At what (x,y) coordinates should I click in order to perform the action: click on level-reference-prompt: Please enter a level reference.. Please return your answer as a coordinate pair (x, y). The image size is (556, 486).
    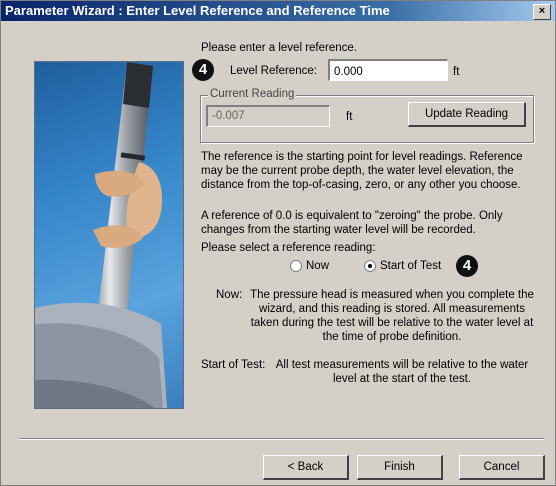
    Looking at the image, I should click on (279, 48).